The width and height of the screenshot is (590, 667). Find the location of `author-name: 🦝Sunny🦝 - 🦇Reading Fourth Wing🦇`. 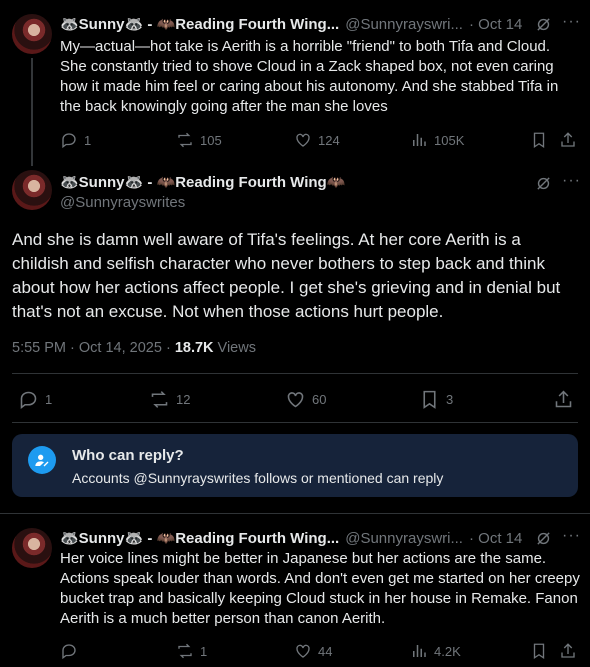

author-name: 🦝Sunny🦝 - 🦇Reading Fourth Wing🦇 is located at coordinates (202, 182).